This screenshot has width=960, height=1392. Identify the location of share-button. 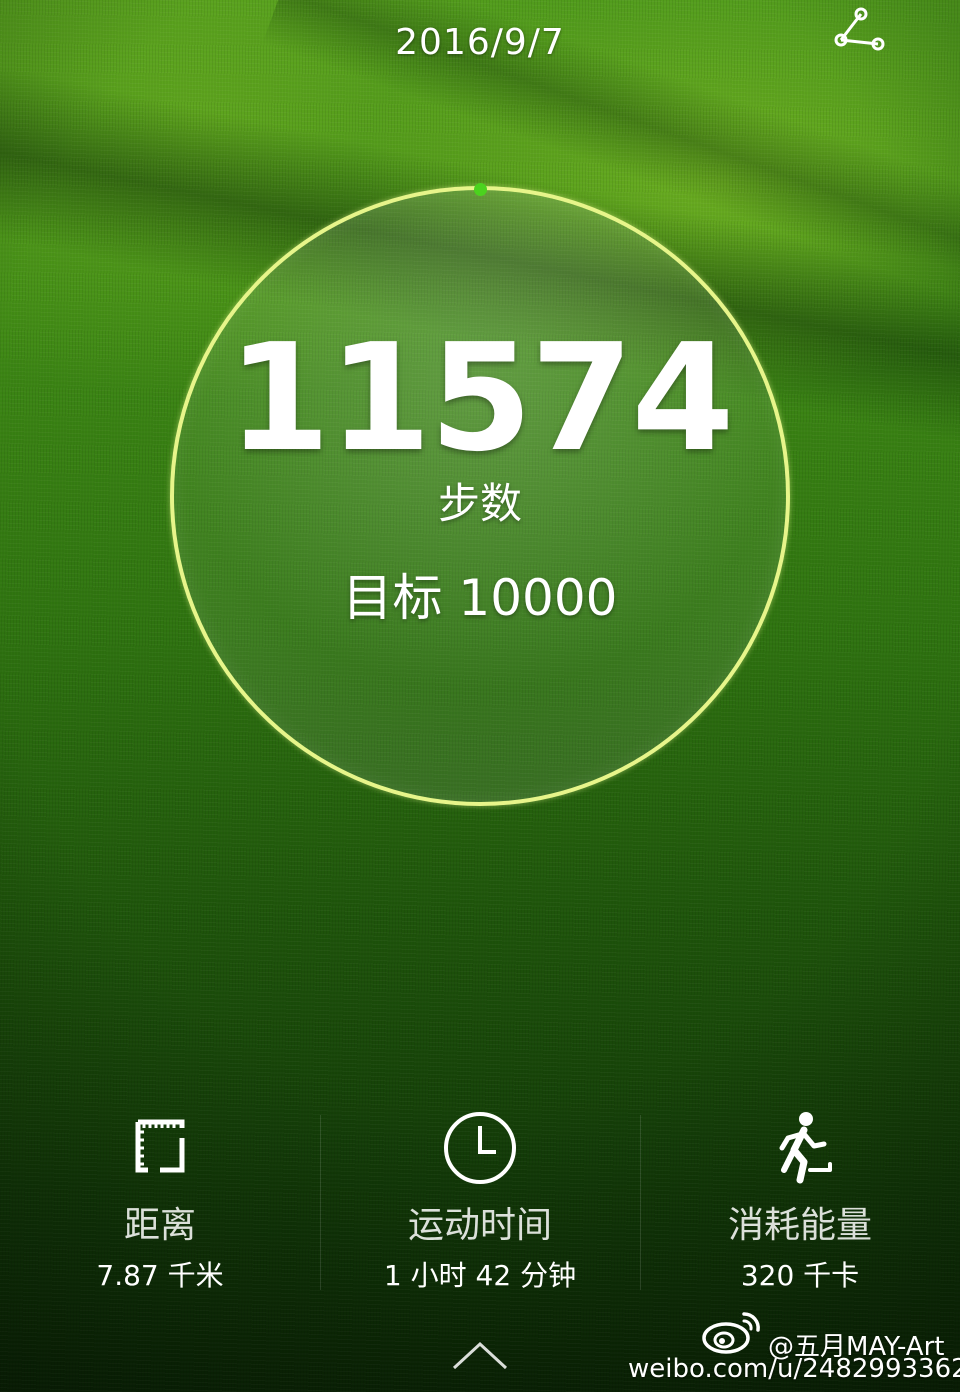
(858, 34).